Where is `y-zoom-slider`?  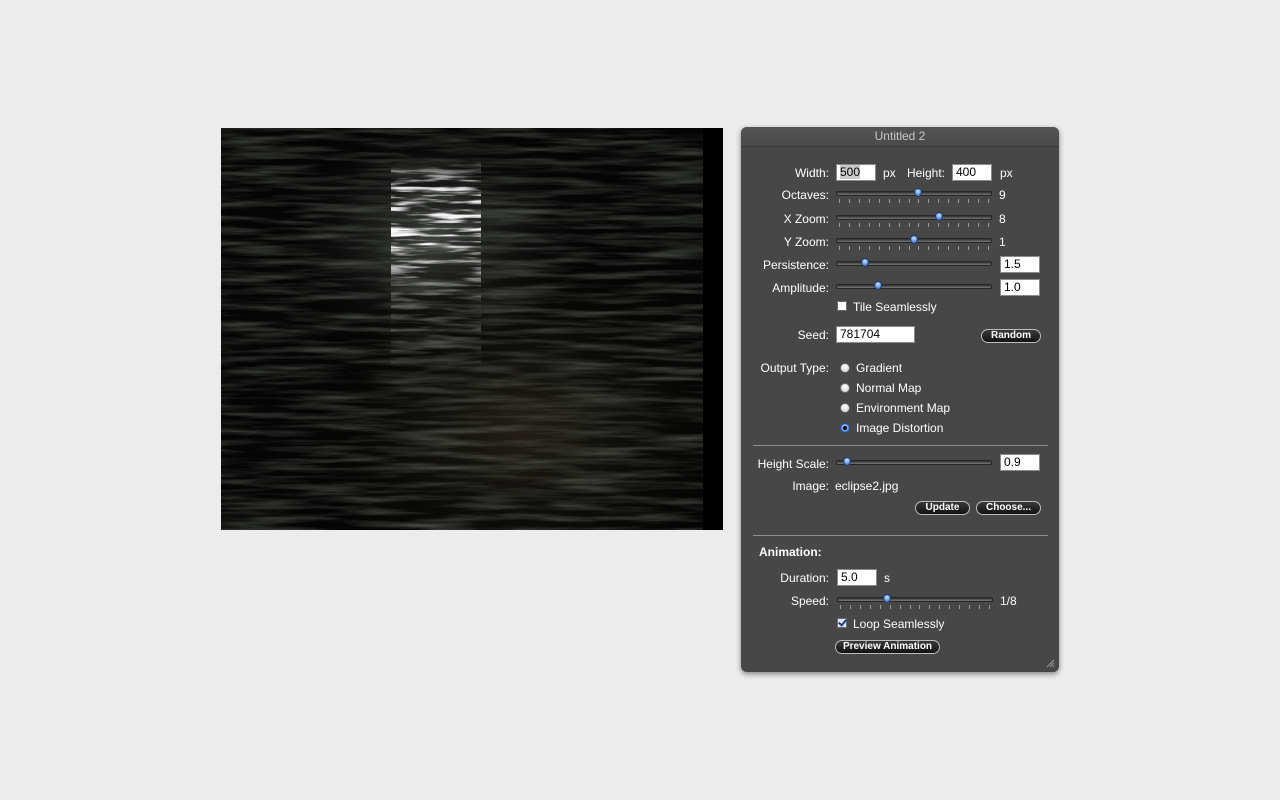 y-zoom-slider is located at coordinates (914, 243).